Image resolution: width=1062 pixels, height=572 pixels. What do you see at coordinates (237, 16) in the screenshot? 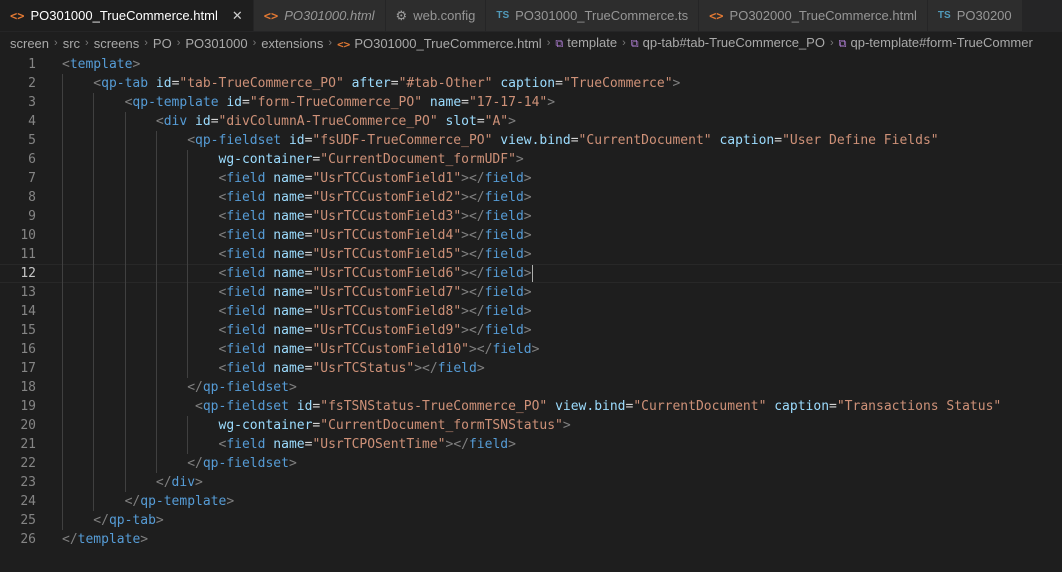
I see `close-icon: ✕` at bounding box center [237, 16].